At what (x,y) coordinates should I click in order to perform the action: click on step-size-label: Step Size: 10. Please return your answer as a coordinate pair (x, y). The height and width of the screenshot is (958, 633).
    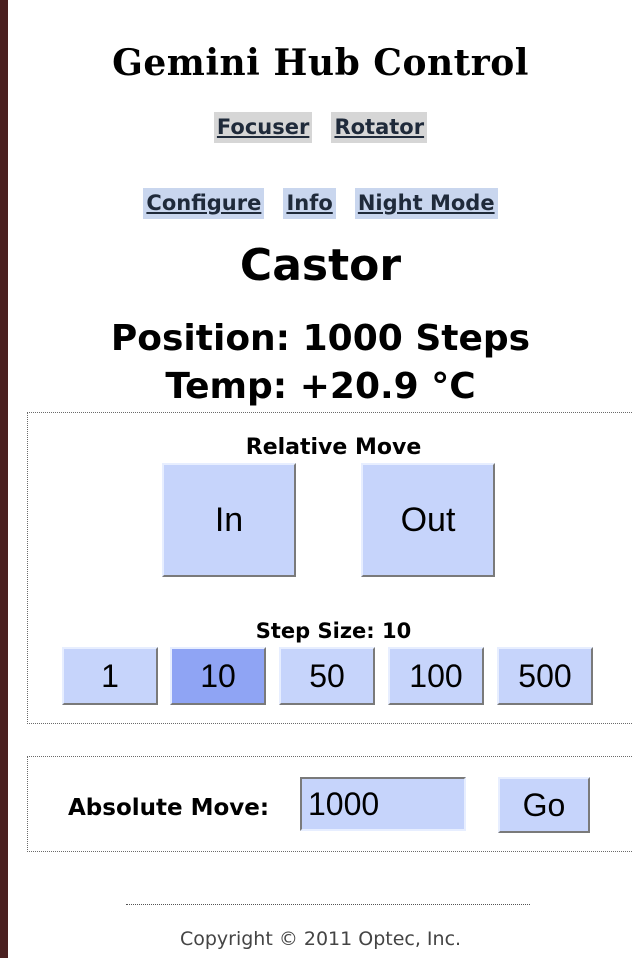
    Looking at the image, I should click on (333, 631).